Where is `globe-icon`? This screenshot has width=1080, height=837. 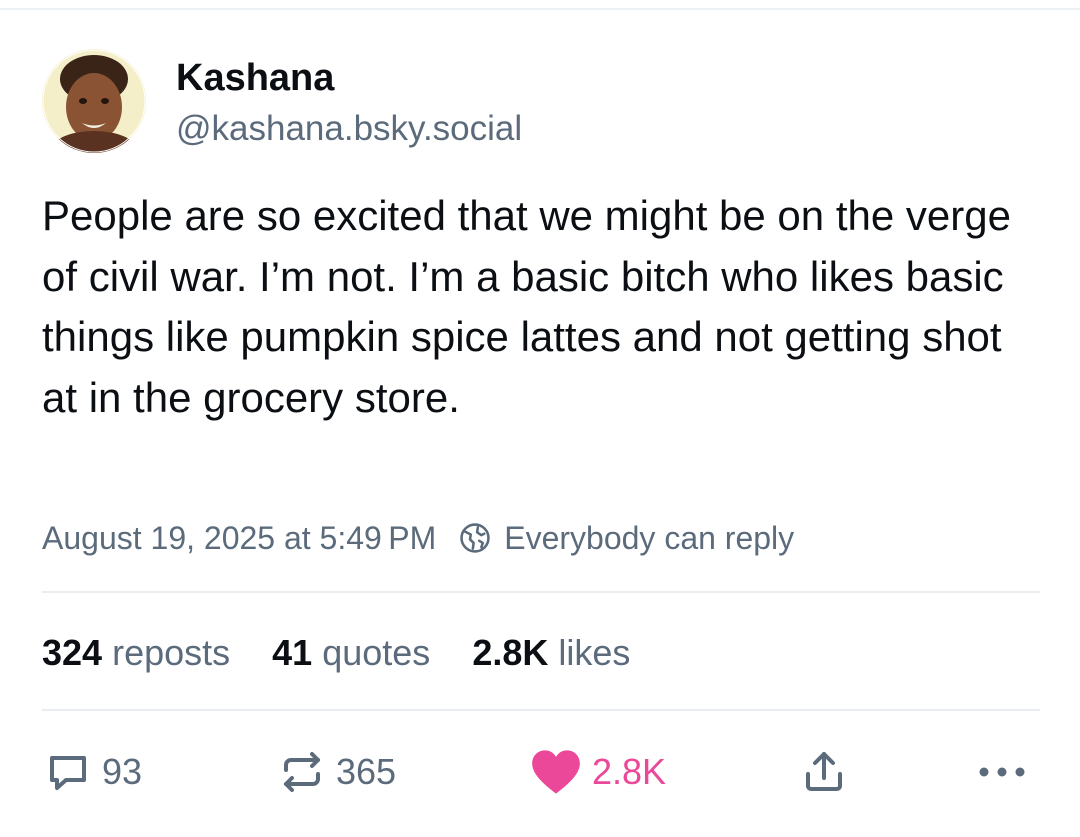 globe-icon is located at coordinates (475, 538).